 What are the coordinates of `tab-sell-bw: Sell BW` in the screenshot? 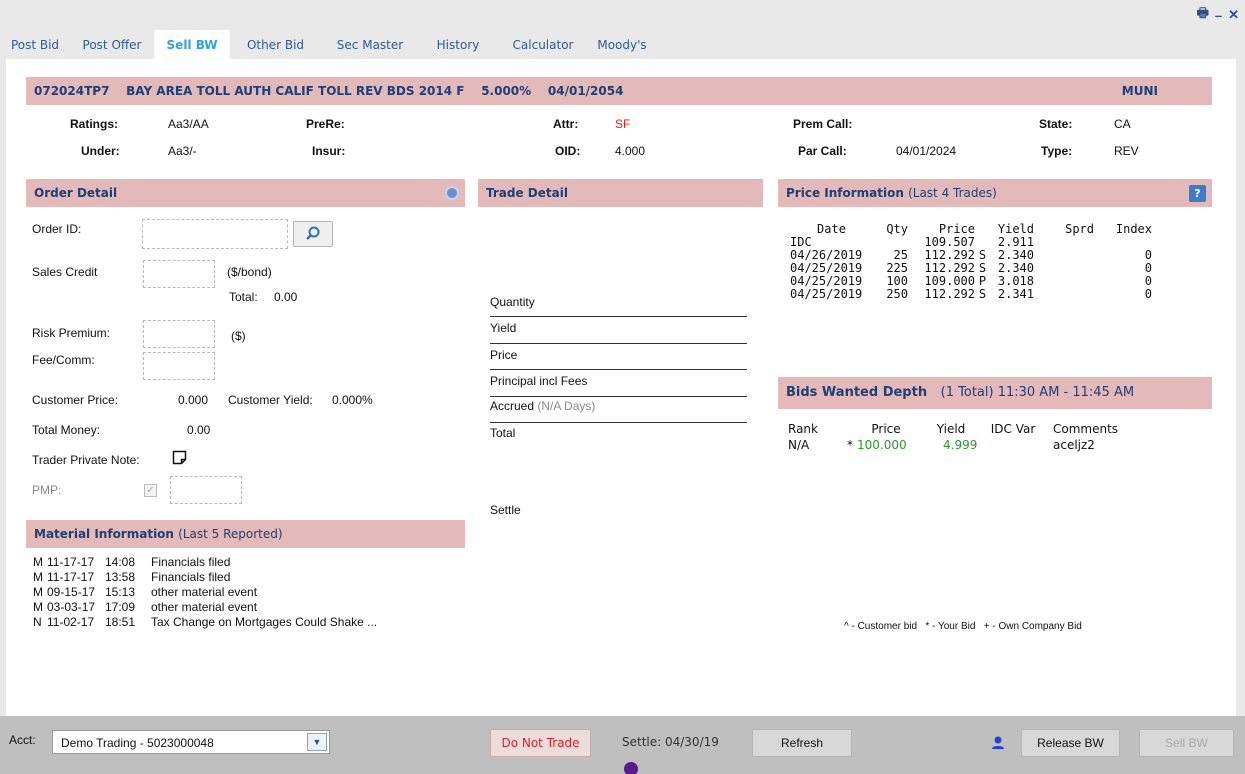 It's located at (192, 44).